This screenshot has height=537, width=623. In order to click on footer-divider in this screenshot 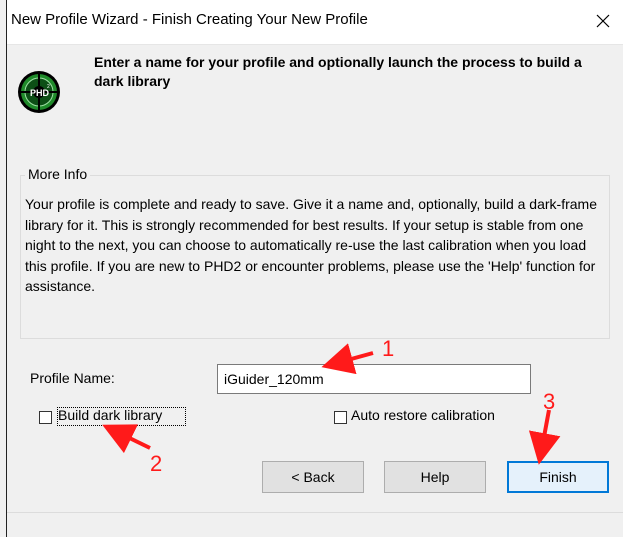, I will do `click(315, 512)`.